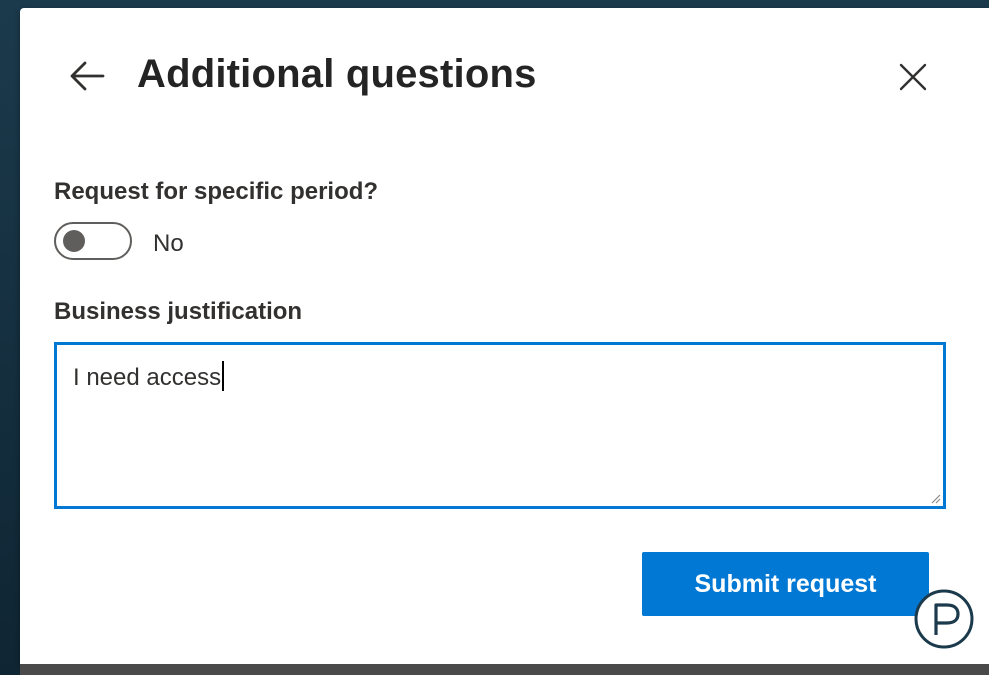 This screenshot has width=989, height=675. I want to click on circled-p-logo-icon, so click(951, 619).